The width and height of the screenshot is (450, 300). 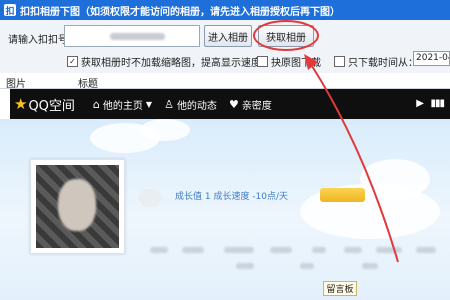 I want to click on date-from-field: 2021-04-, so click(x=431, y=58).